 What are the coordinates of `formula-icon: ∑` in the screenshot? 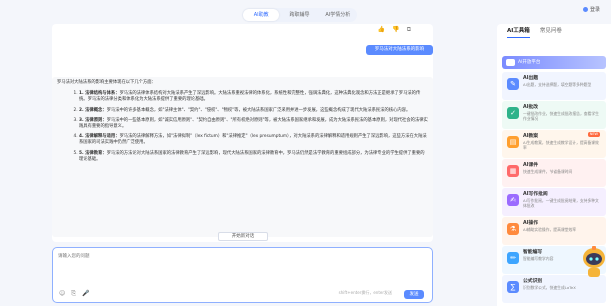 It's located at (513, 287).